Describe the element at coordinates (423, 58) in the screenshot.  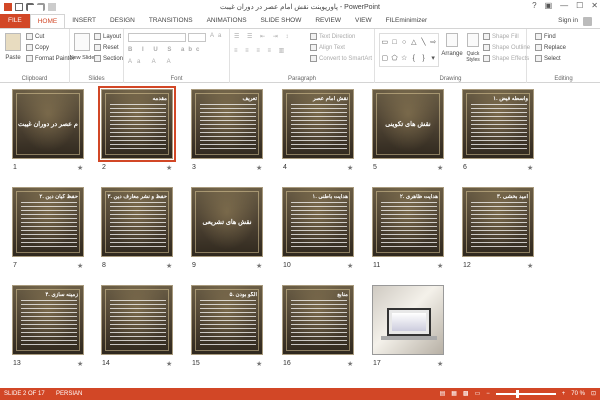
I see `brace-close-shape-icon: }` at that location.